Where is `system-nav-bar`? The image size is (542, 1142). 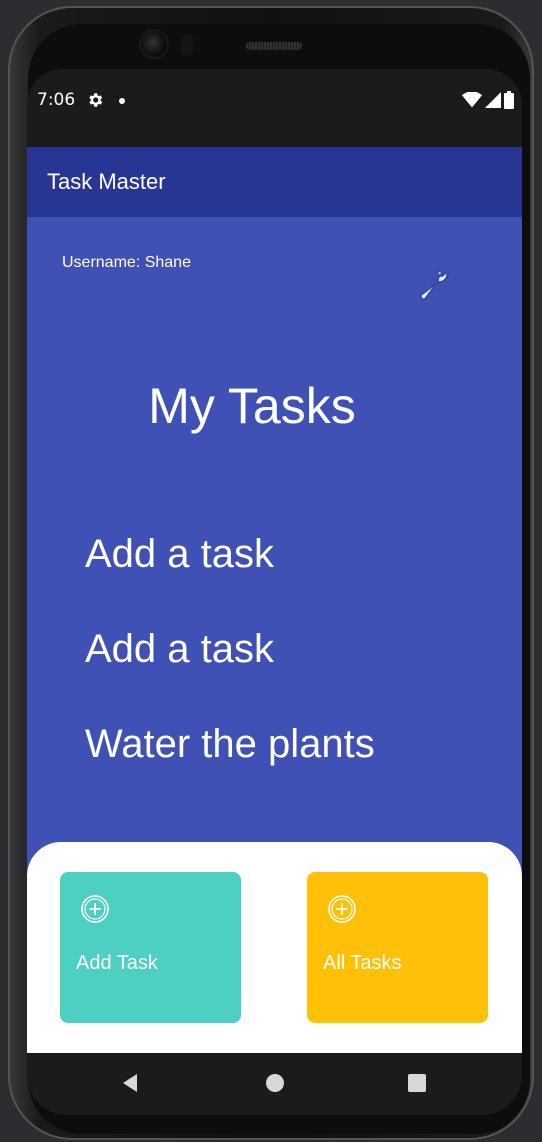 system-nav-bar is located at coordinates (274, 1084).